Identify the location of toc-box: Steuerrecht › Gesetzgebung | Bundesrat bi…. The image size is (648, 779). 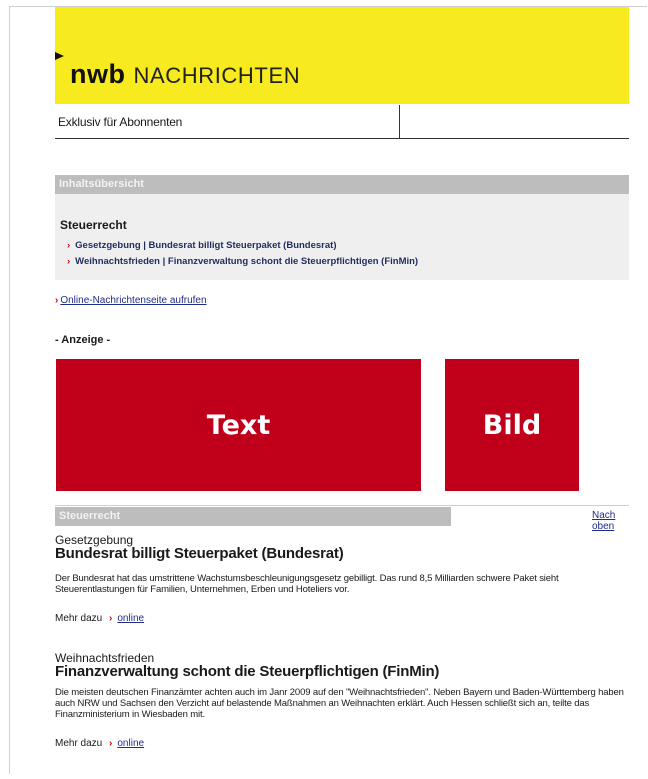
(342, 237).